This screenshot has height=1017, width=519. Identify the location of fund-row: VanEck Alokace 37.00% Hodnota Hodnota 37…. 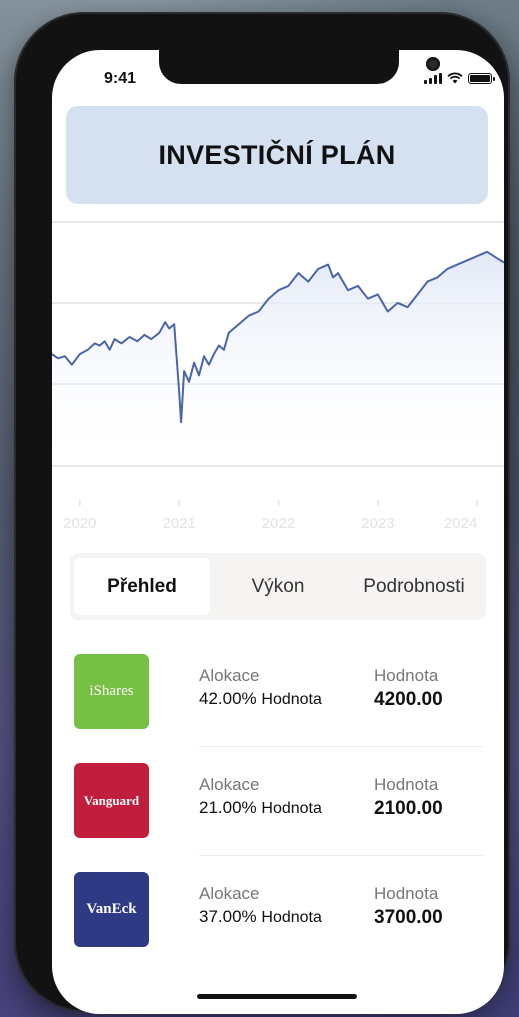
(278, 917).